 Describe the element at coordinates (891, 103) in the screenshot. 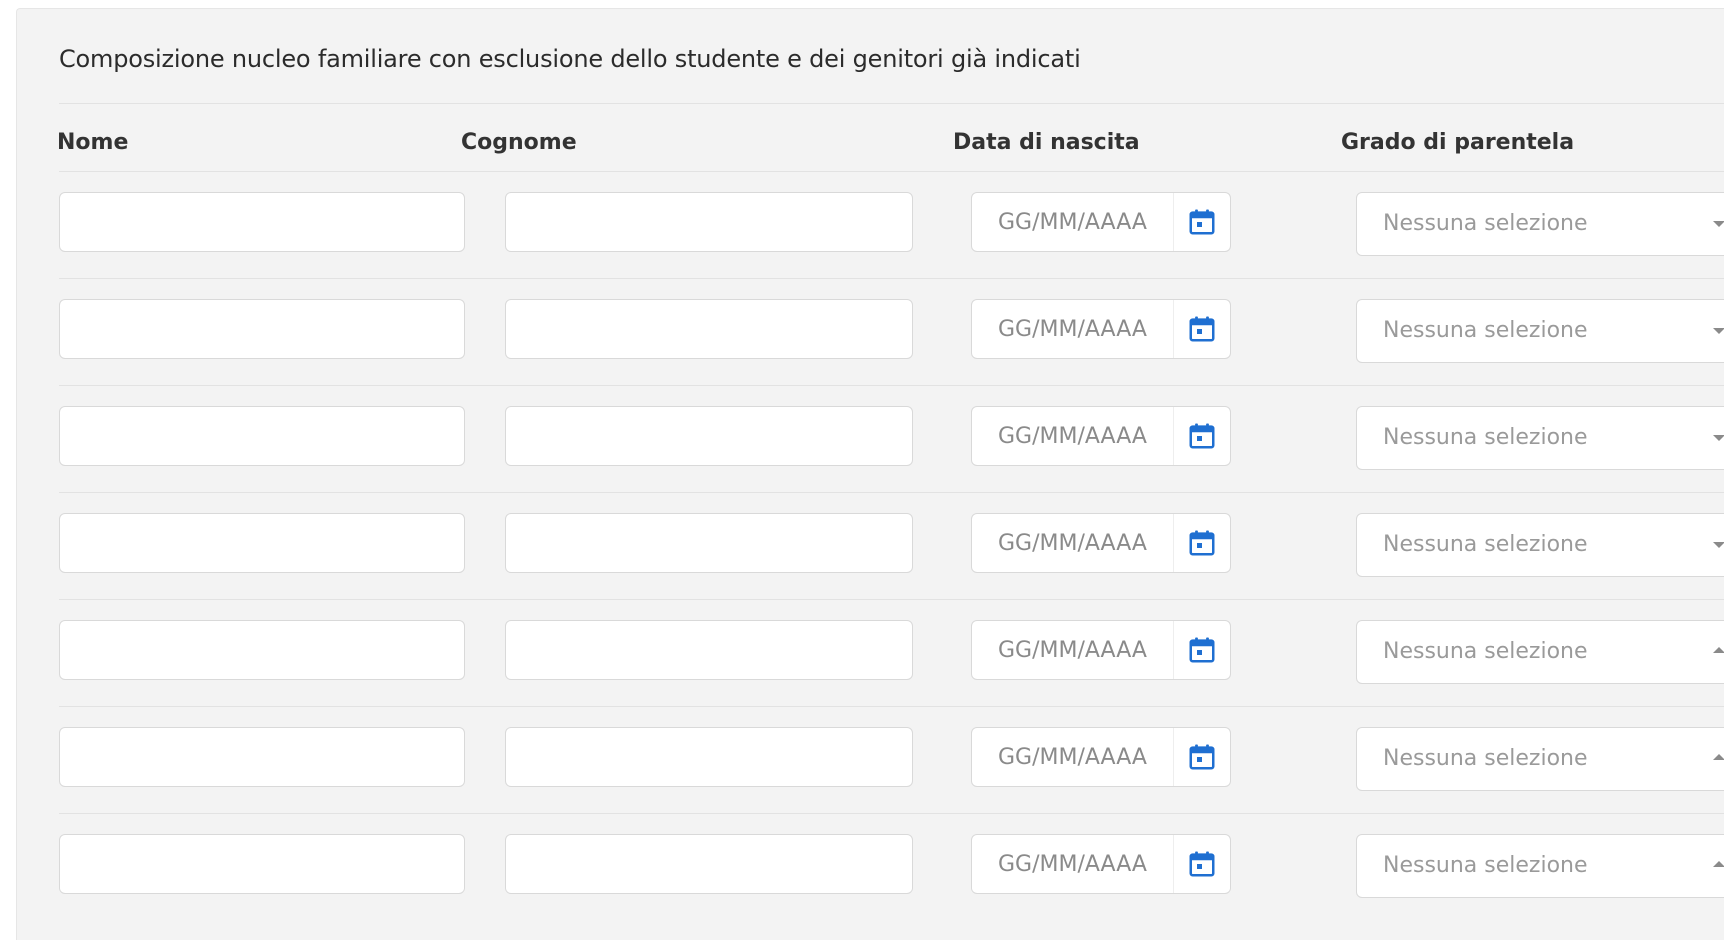

I see `title-divider` at that location.